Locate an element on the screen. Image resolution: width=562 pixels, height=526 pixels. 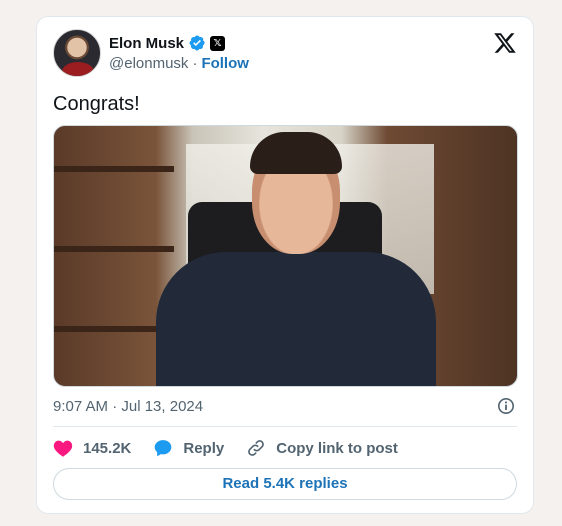
author-name-row: Elon Musk 𝕏 is located at coordinates (167, 43).